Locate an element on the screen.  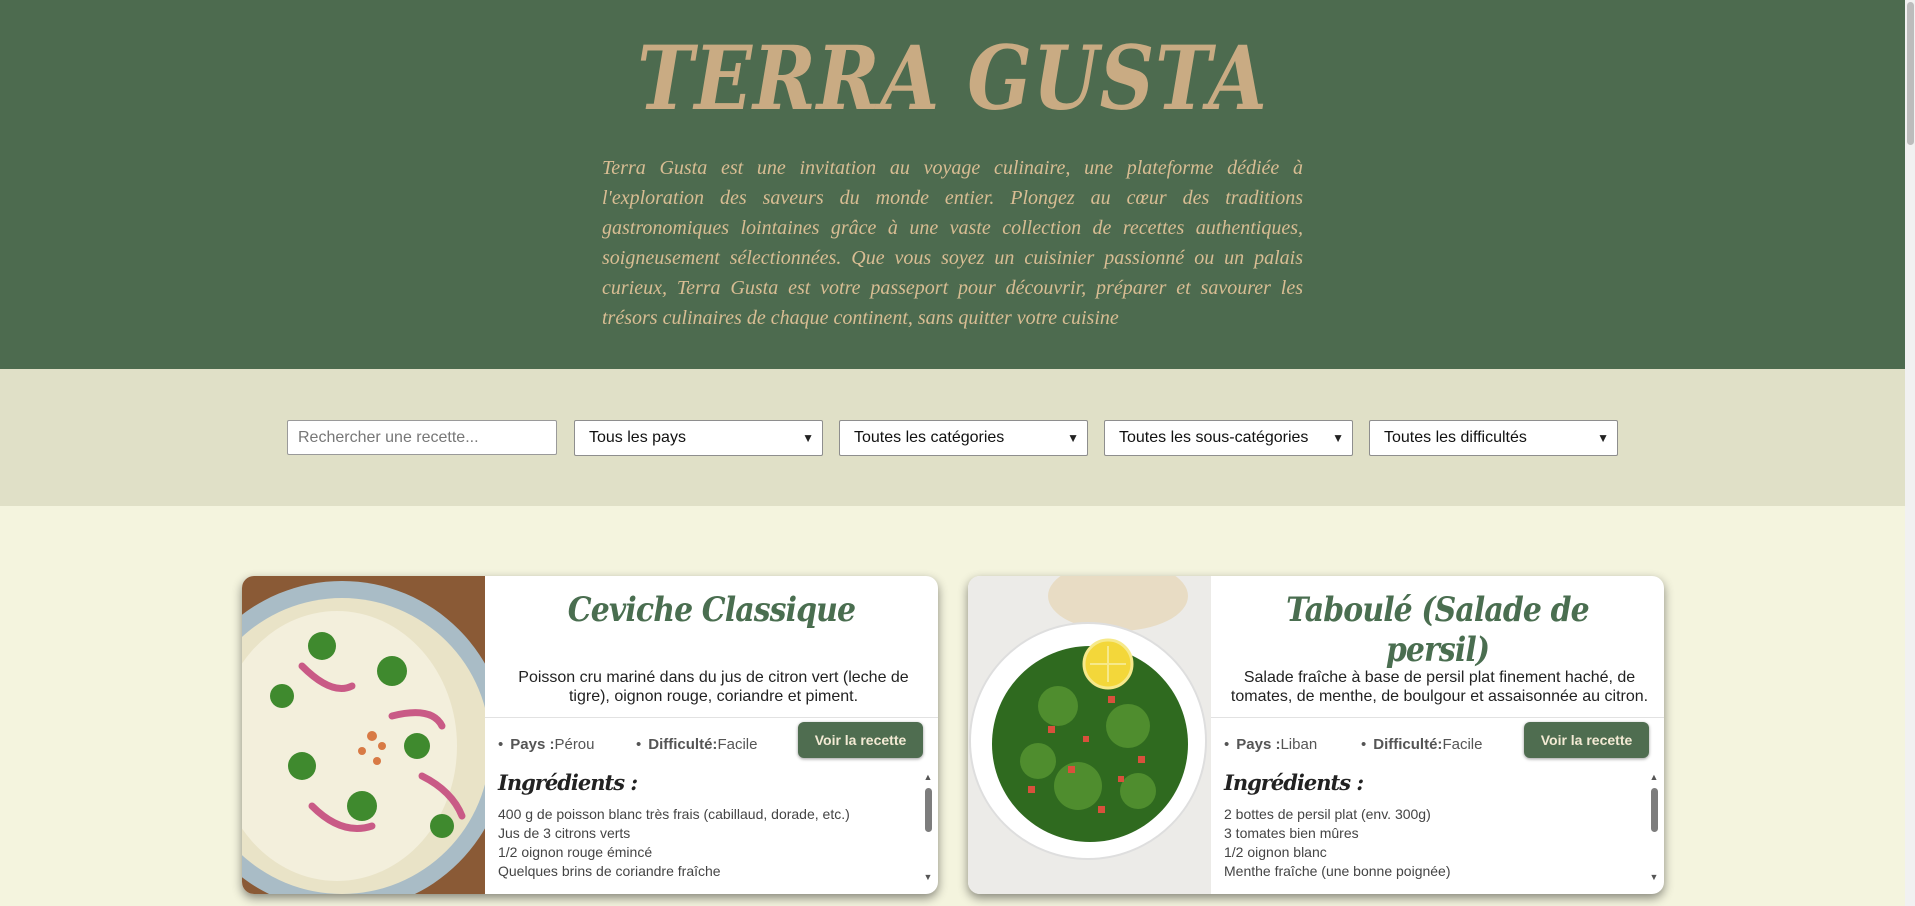
list-item: Menthe fraîche (une bonne poignée) is located at coordinates (1337, 871).